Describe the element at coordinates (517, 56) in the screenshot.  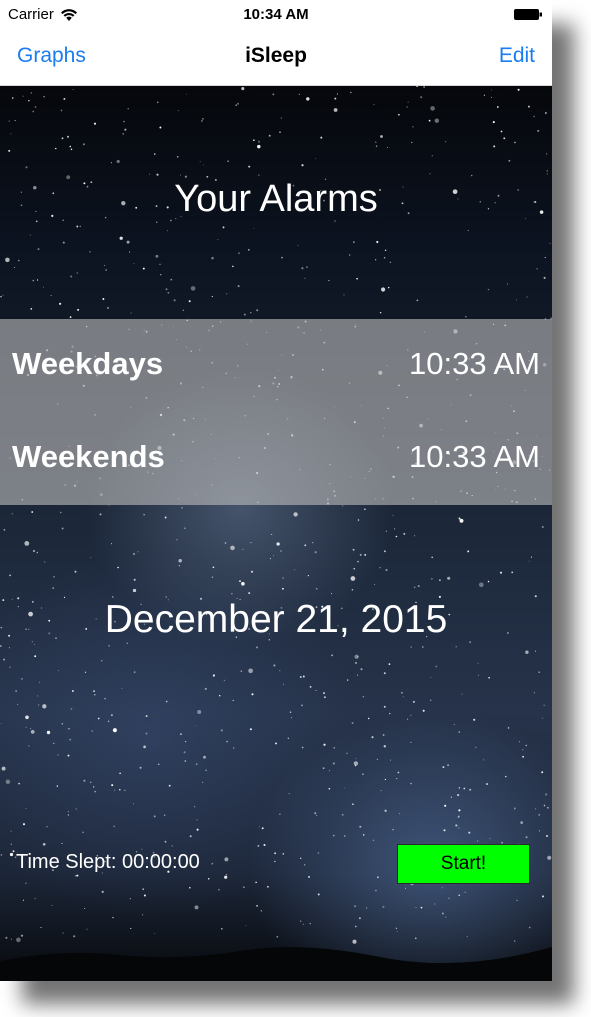
I see `edit-button: Edit` at that location.